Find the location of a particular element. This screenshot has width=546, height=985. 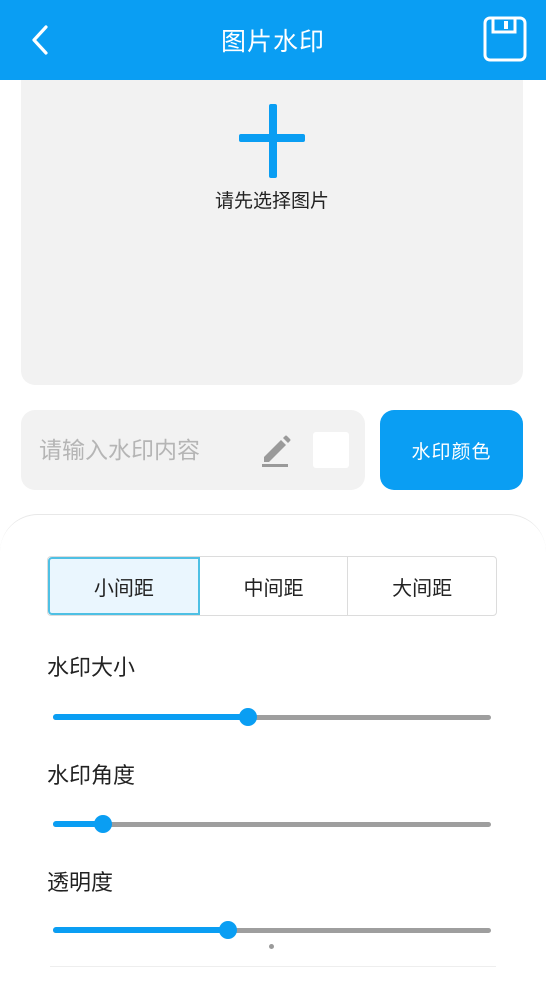

opacity-label: 透明度 is located at coordinates (80, 883).